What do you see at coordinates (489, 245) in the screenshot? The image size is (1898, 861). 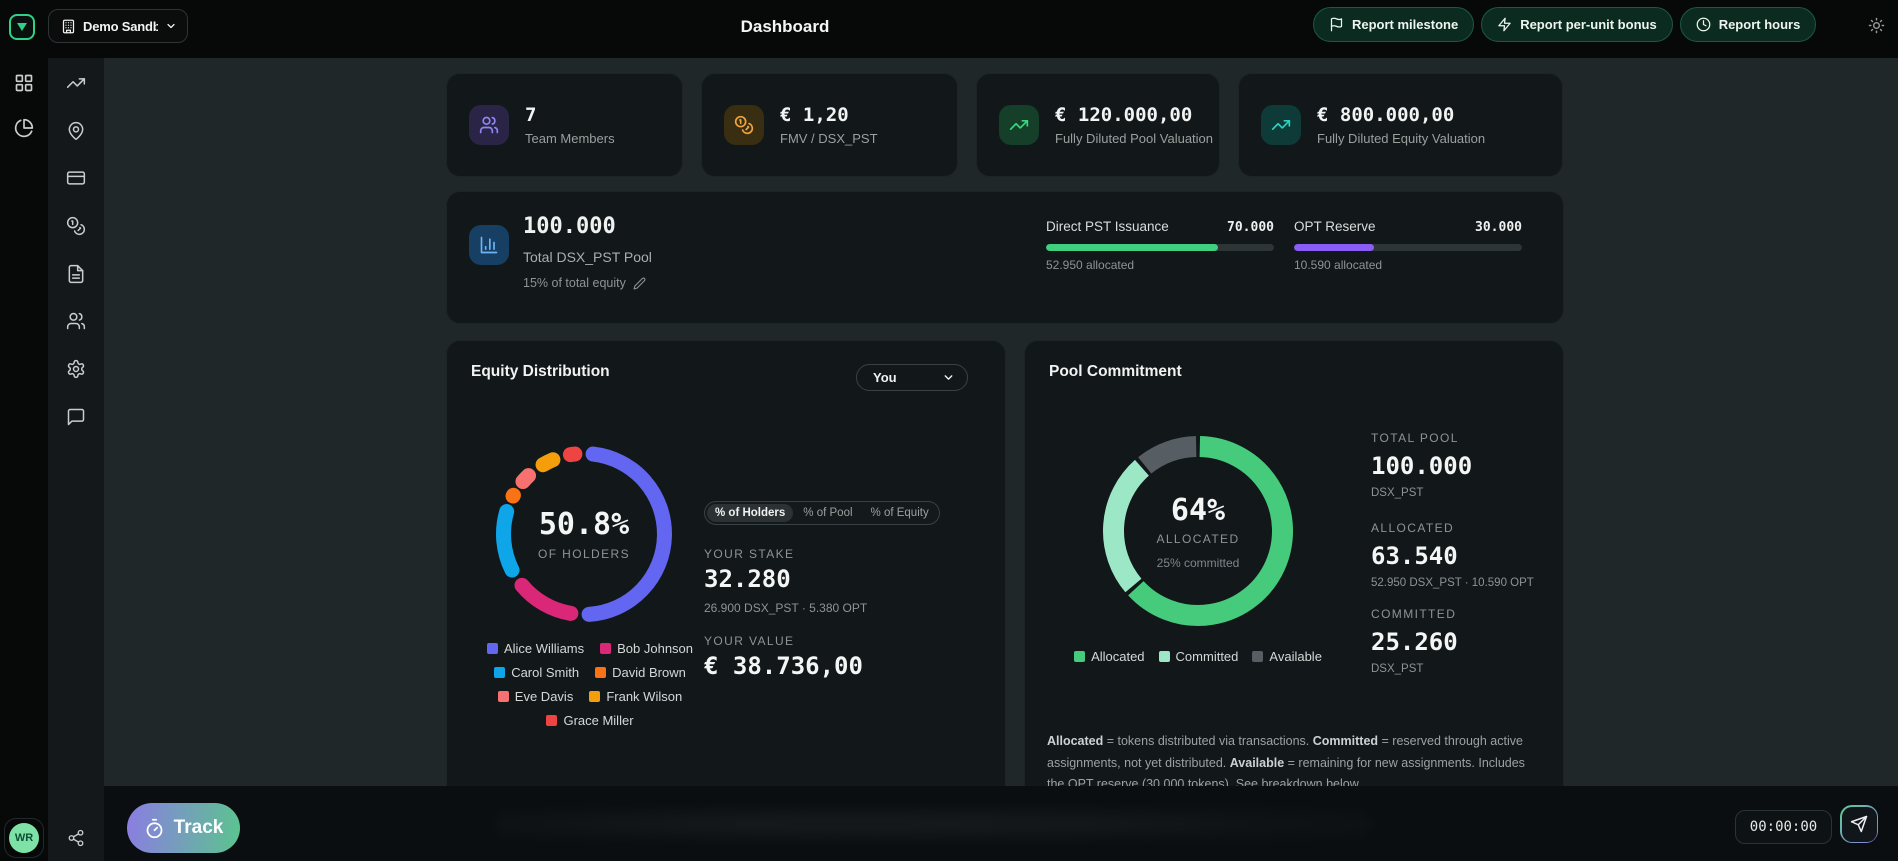 I see `bar-chart-icon` at bounding box center [489, 245].